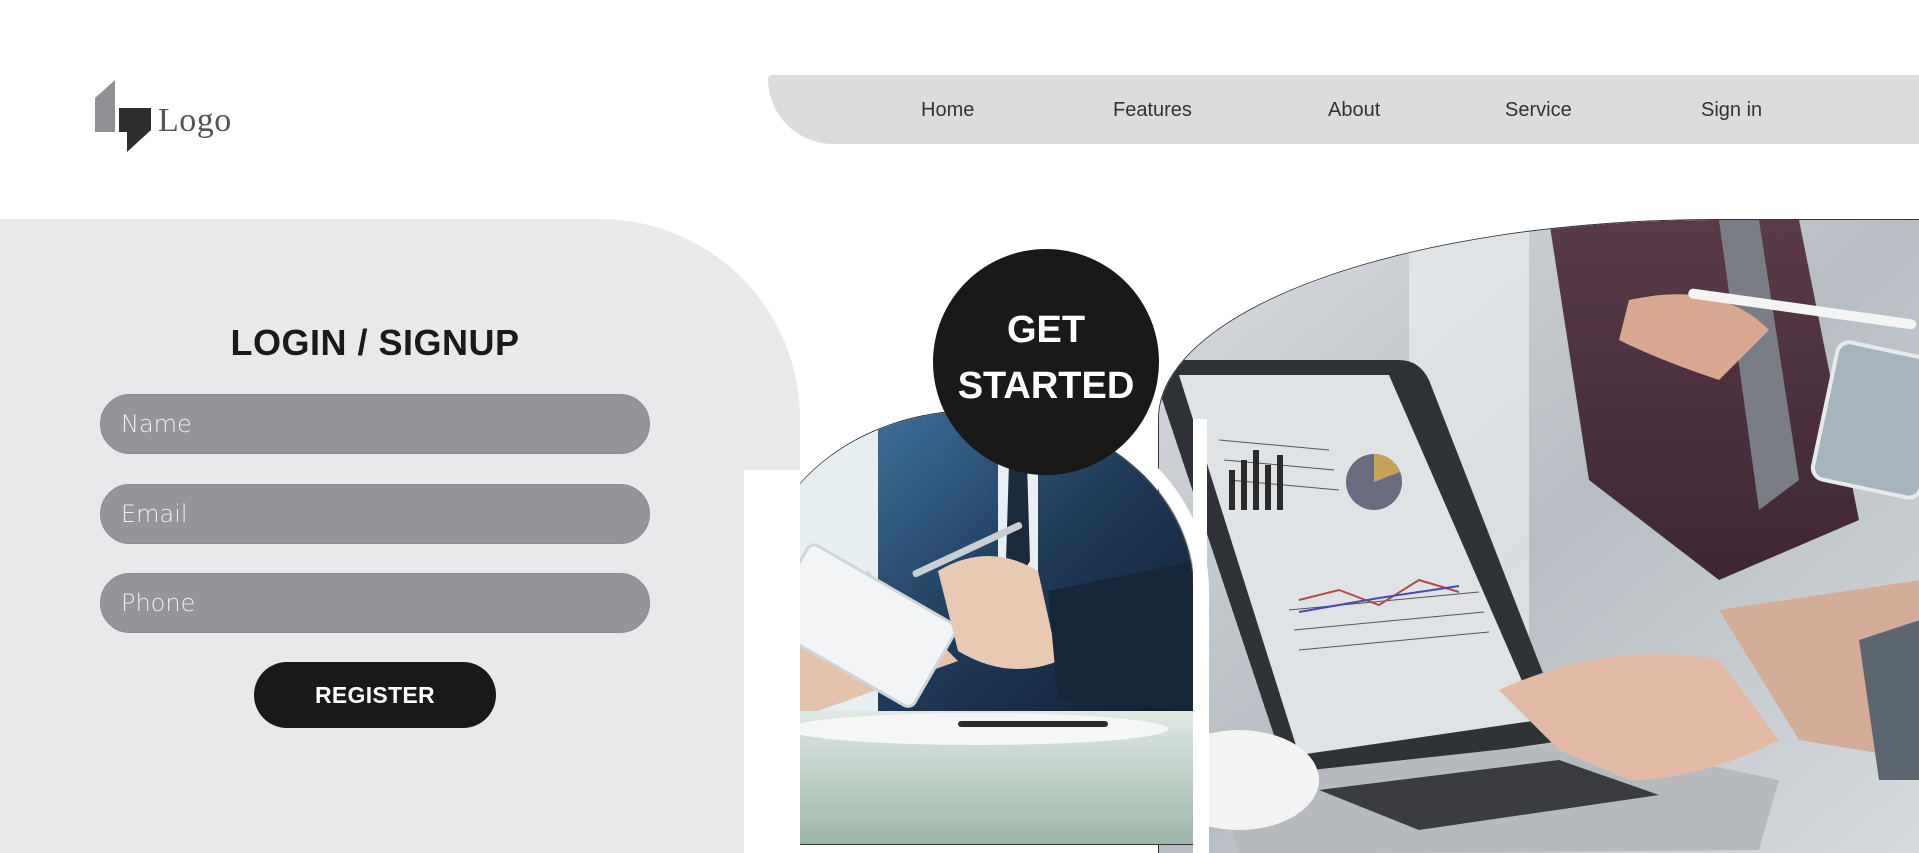  What do you see at coordinates (123, 116) in the screenshot?
I see `logo-mark-icon` at bounding box center [123, 116].